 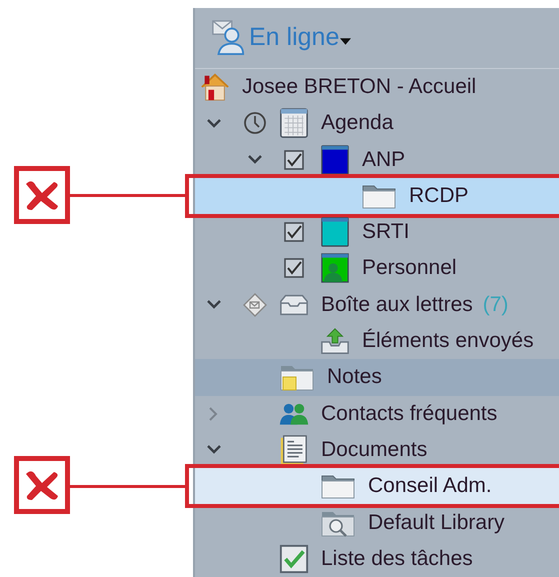 I want to click on tree-item: Documents, so click(x=377, y=450).